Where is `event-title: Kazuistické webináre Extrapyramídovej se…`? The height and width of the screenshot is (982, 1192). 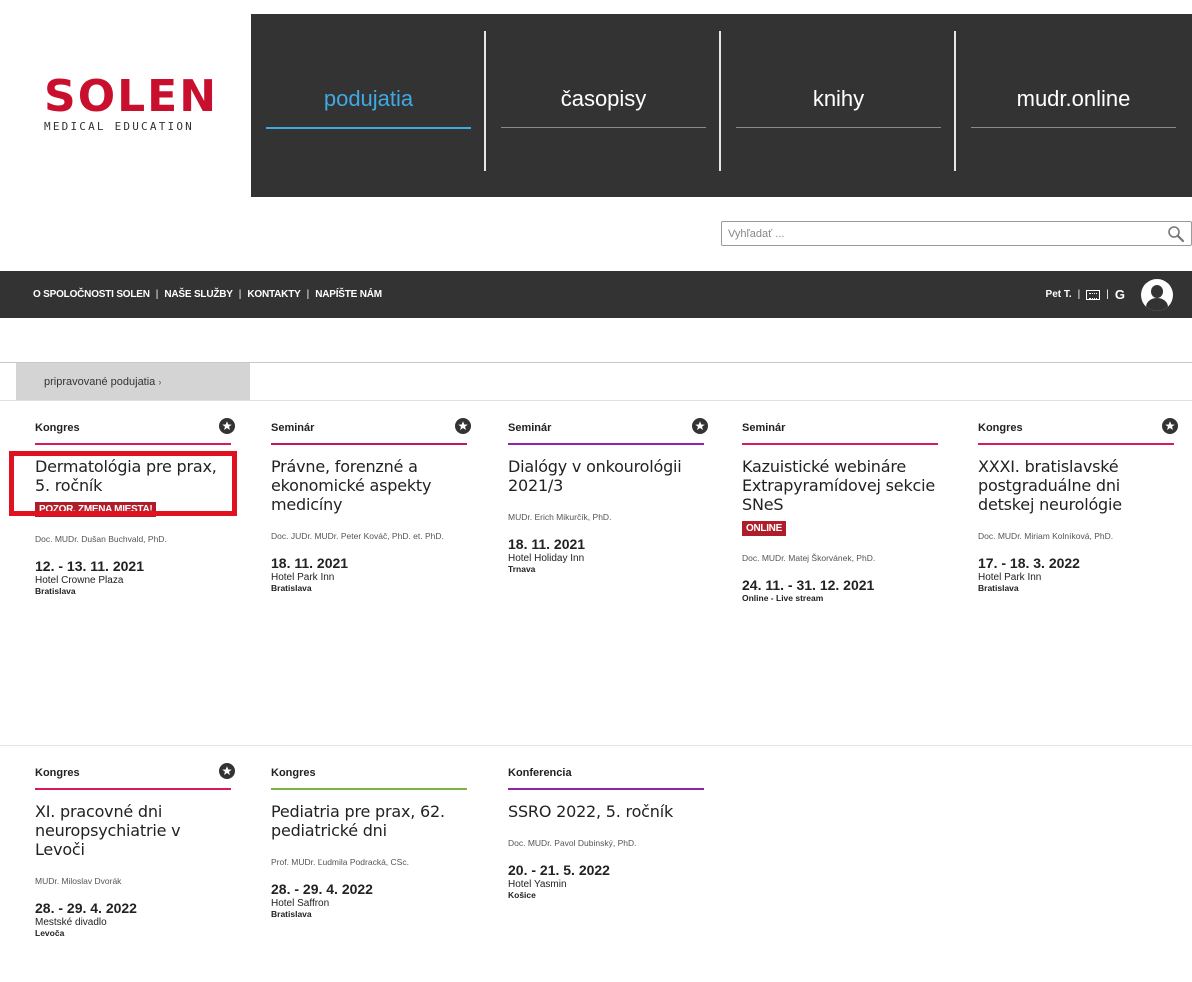 event-title: Kazuistické webináre Extrapyramídovej se… is located at coordinates (842, 485).